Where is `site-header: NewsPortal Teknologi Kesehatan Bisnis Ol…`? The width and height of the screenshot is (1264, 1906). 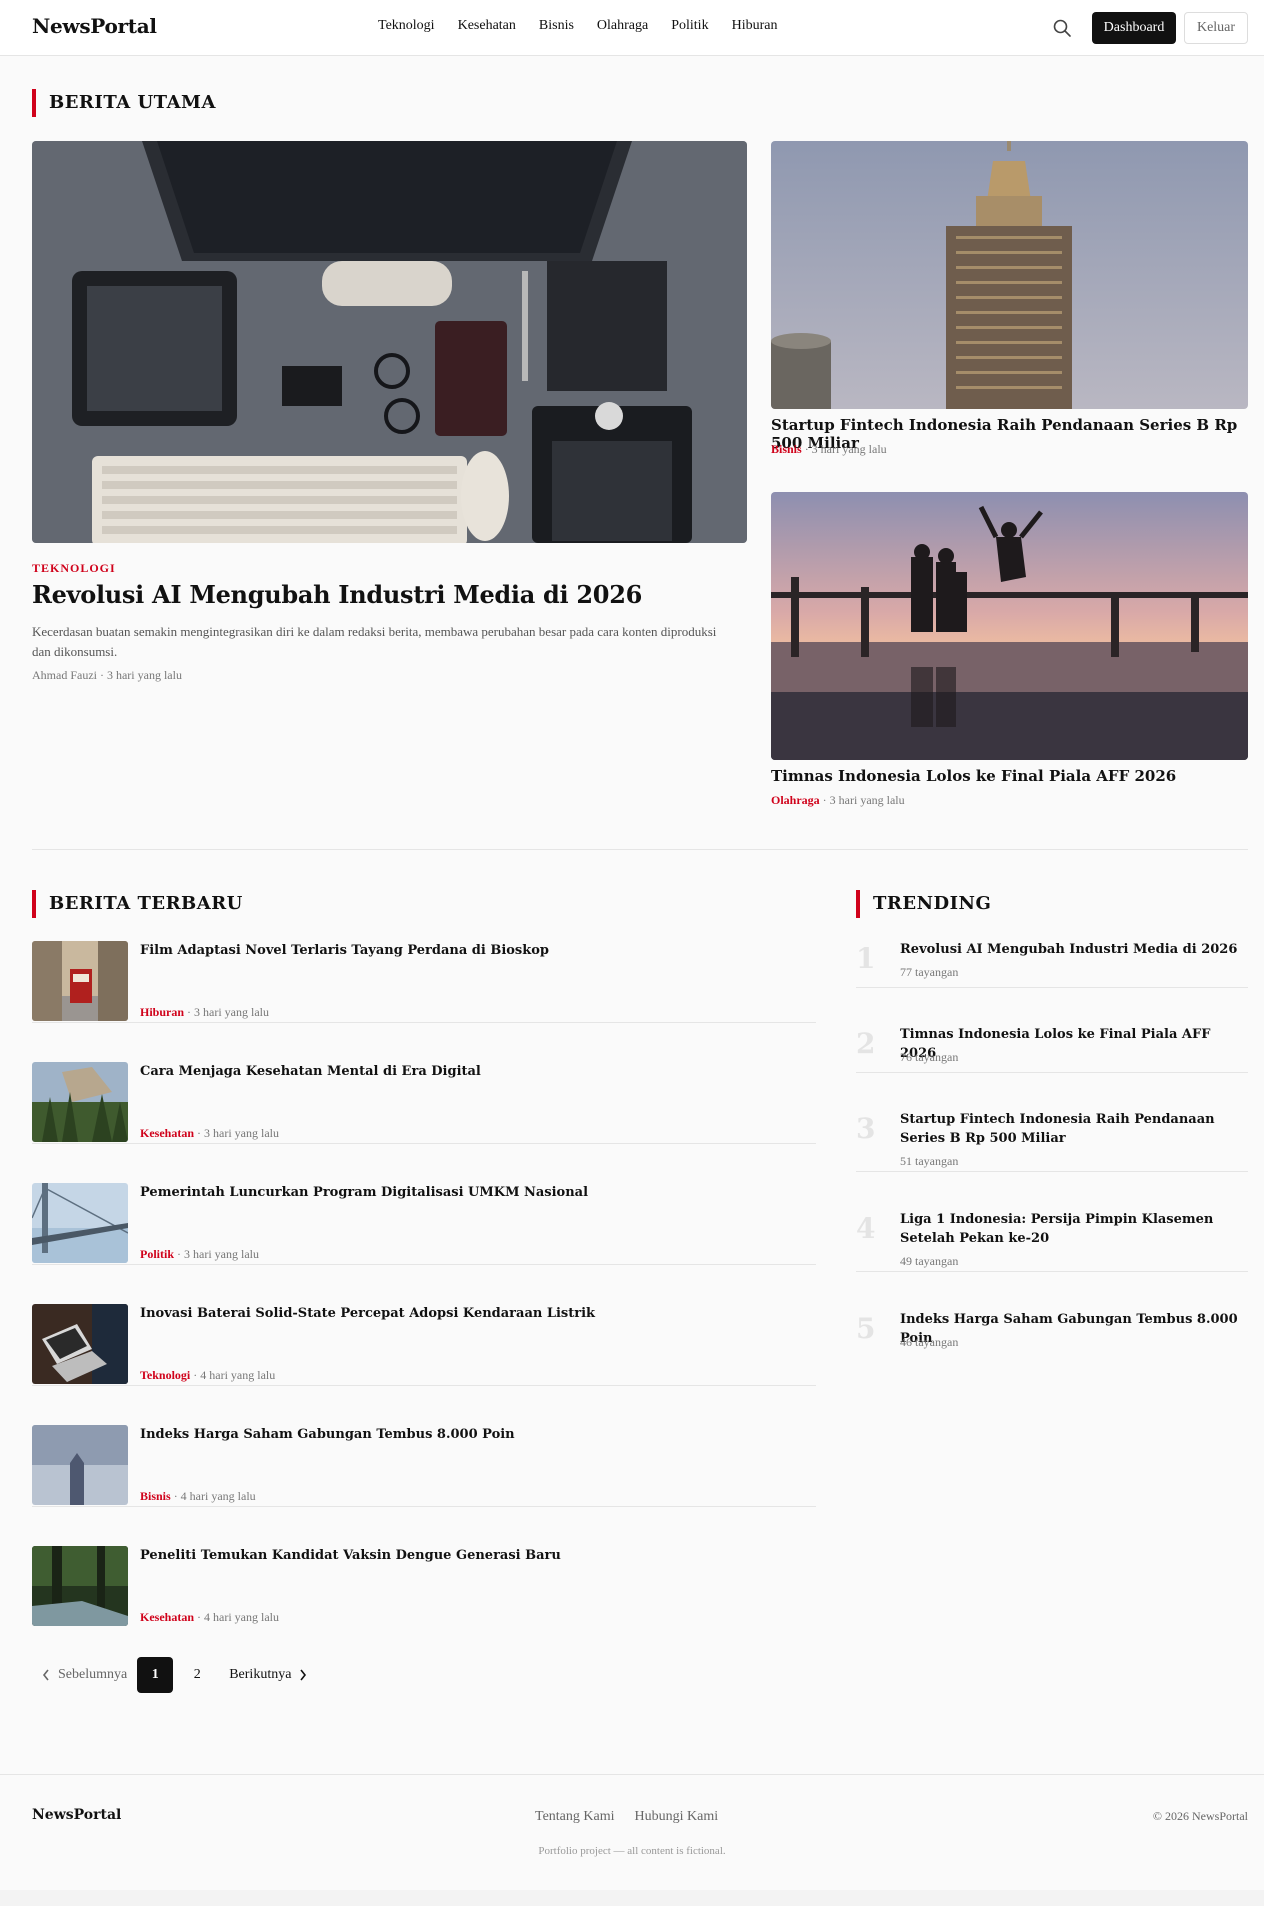
site-header: NewsPortal Teknologi Kesehatan Bisnis Ol… is located at coordinates (632, 28).